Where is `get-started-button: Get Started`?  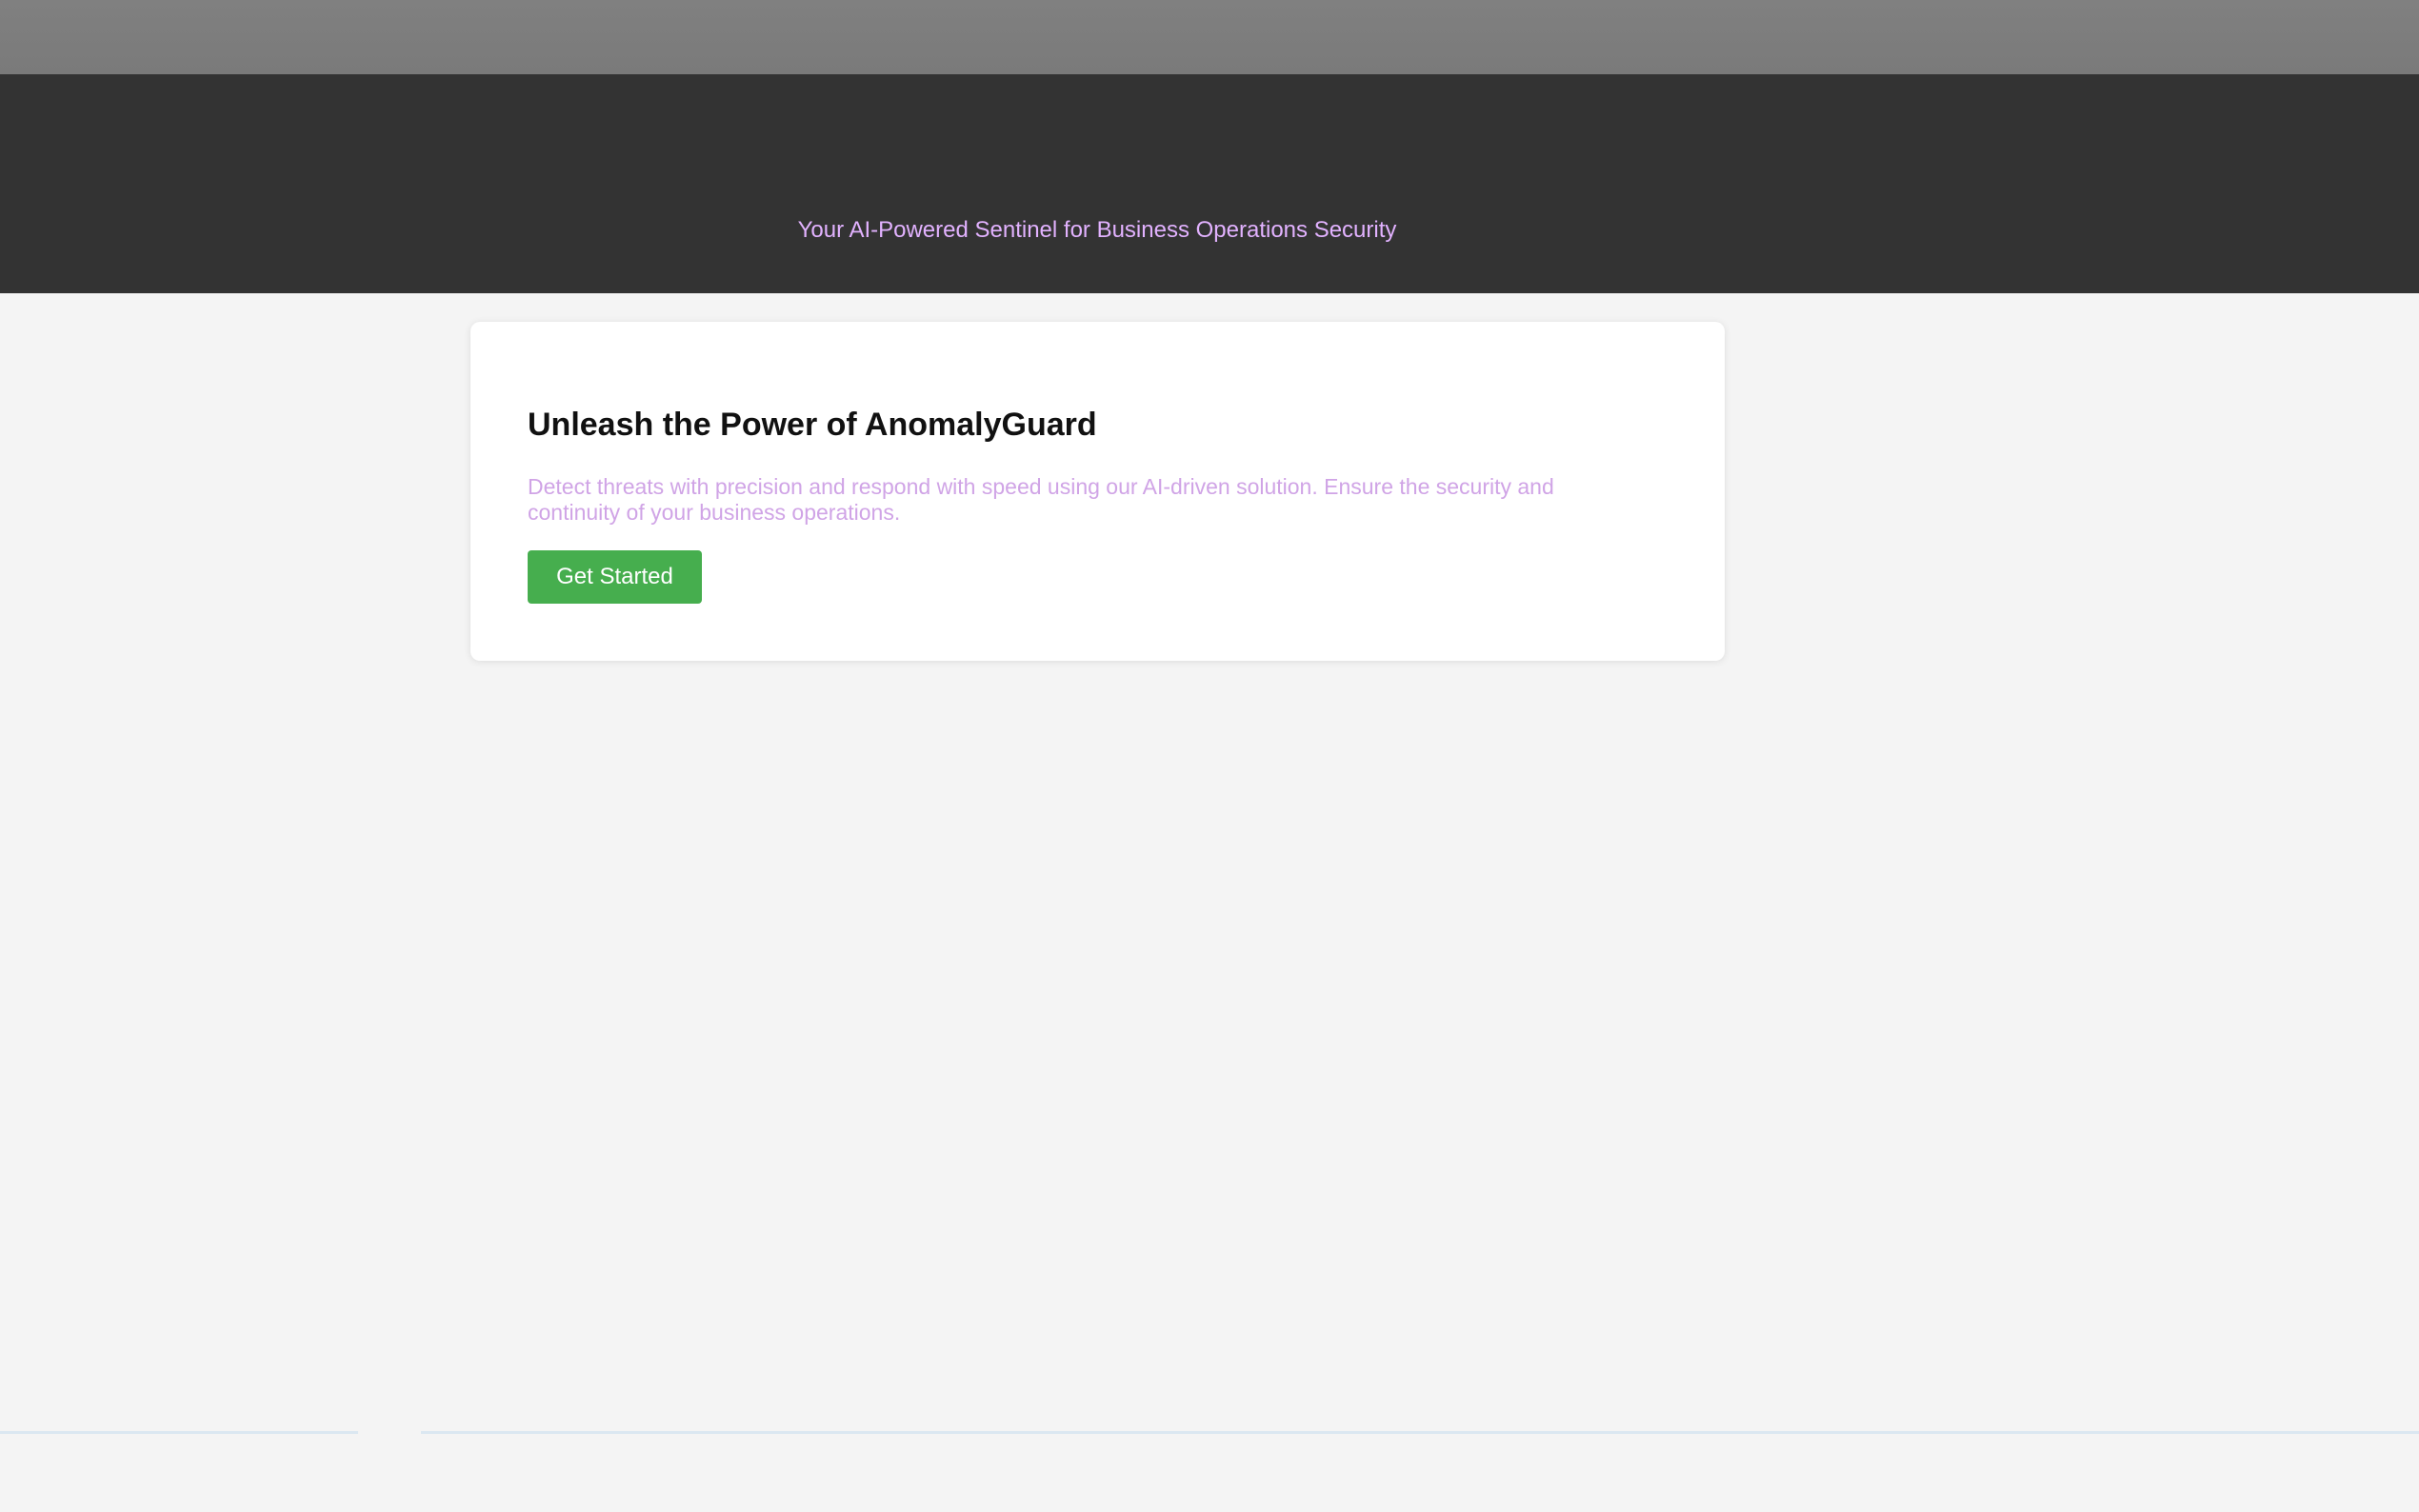 get-started-button: Get Started is located at coordinates (615, 577).